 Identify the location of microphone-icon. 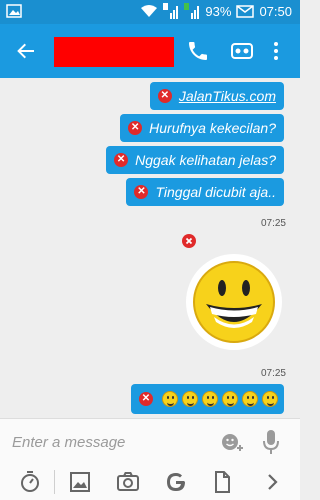
(271, 442).